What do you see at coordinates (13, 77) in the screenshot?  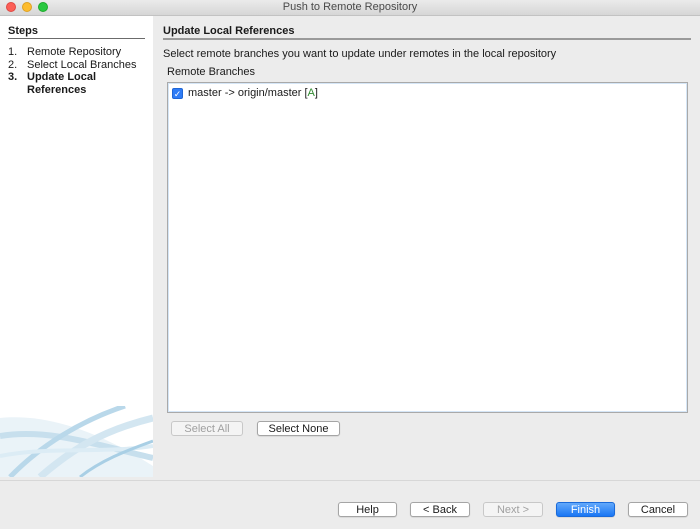 I see `step-number: 3.` at bounding box center [13, 77].